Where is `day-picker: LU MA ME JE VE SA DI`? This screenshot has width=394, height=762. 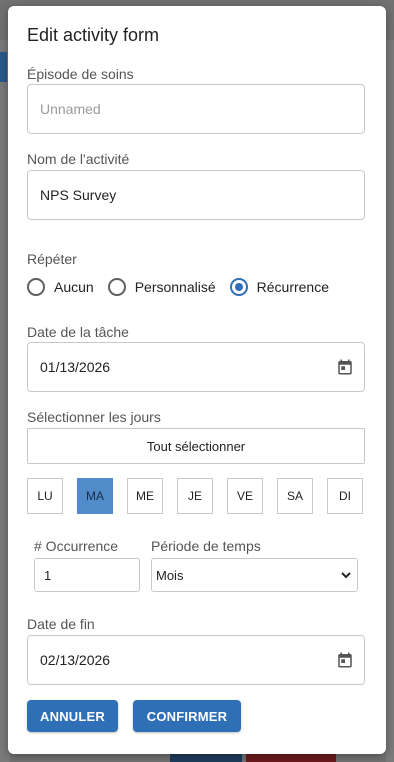 day-picker: LU MA ME JE VE SA DI is located at coordinates (195, 496).